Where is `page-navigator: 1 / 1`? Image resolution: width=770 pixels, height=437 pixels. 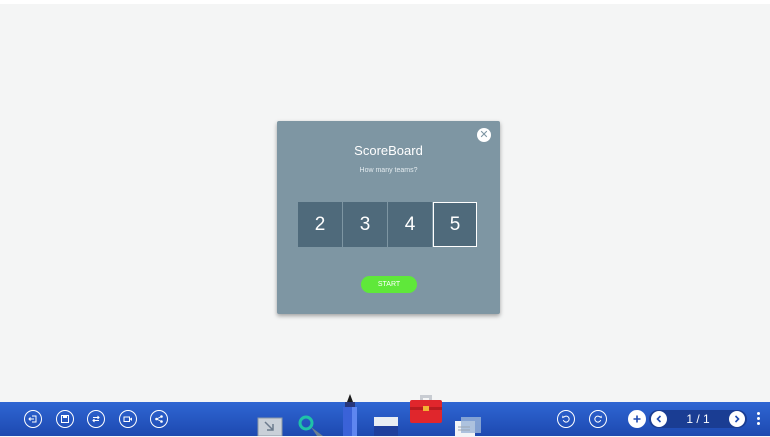
page-navigator: 1 / 1 is located at coordinates (698, 419).